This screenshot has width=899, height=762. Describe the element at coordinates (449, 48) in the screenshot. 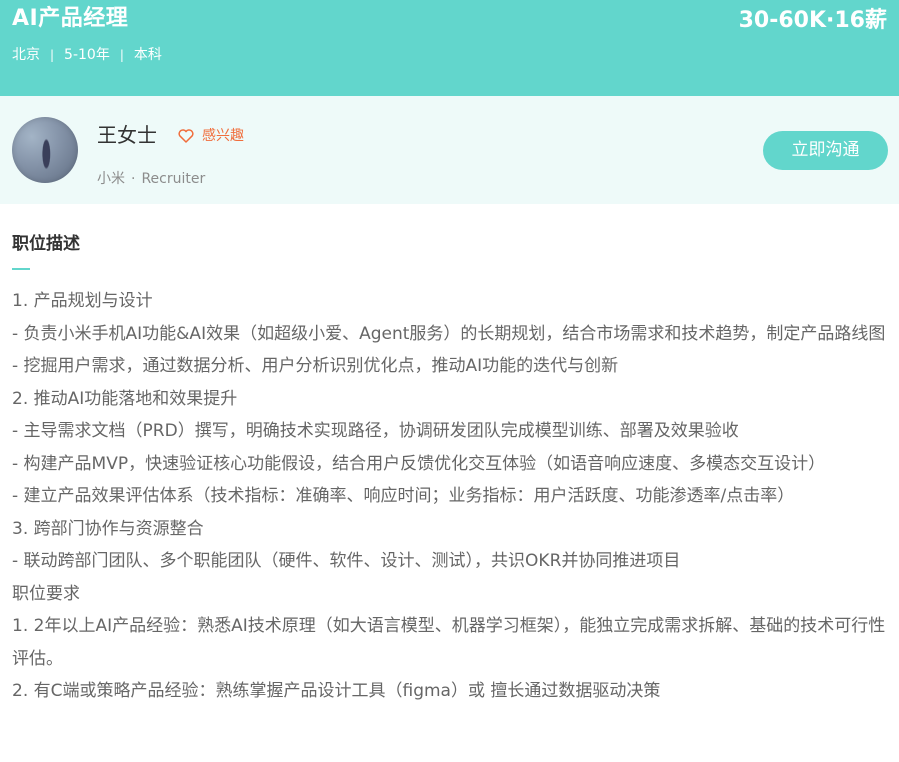

I see `job-header: AI产品经理 30-60K·16薪 北京 | 5-10年 | 本科` at that location.